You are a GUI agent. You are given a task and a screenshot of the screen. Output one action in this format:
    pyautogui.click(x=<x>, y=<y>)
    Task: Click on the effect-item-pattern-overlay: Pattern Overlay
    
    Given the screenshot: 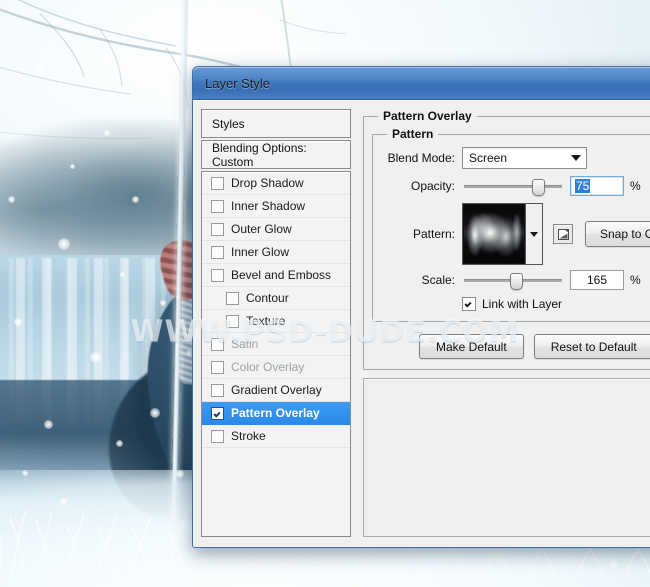 What is the action you would take?
    pyautogui.click(x=276, y=413)
    